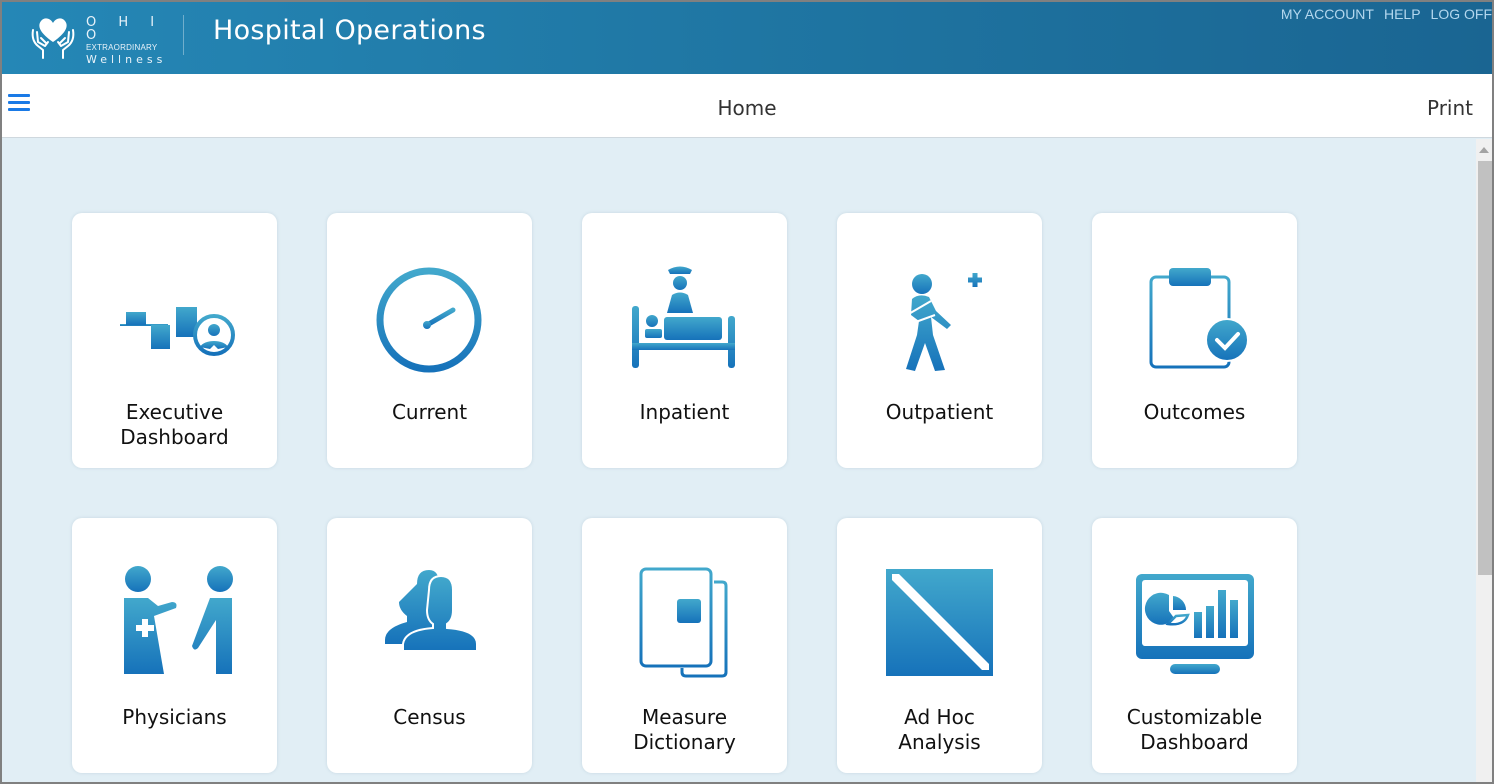  I want to click on logo-line-wellness: Wellness, so click(126, 59).